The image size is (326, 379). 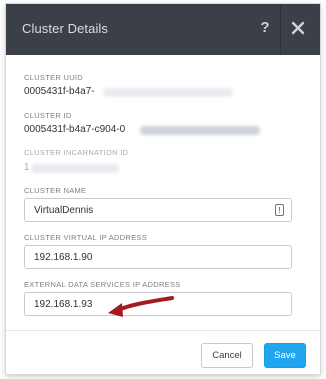 What do you see at coordinates (65, 28) in the screenshot?
I see `dialog-title: Cluster Details` at bounding box center [65, 28].